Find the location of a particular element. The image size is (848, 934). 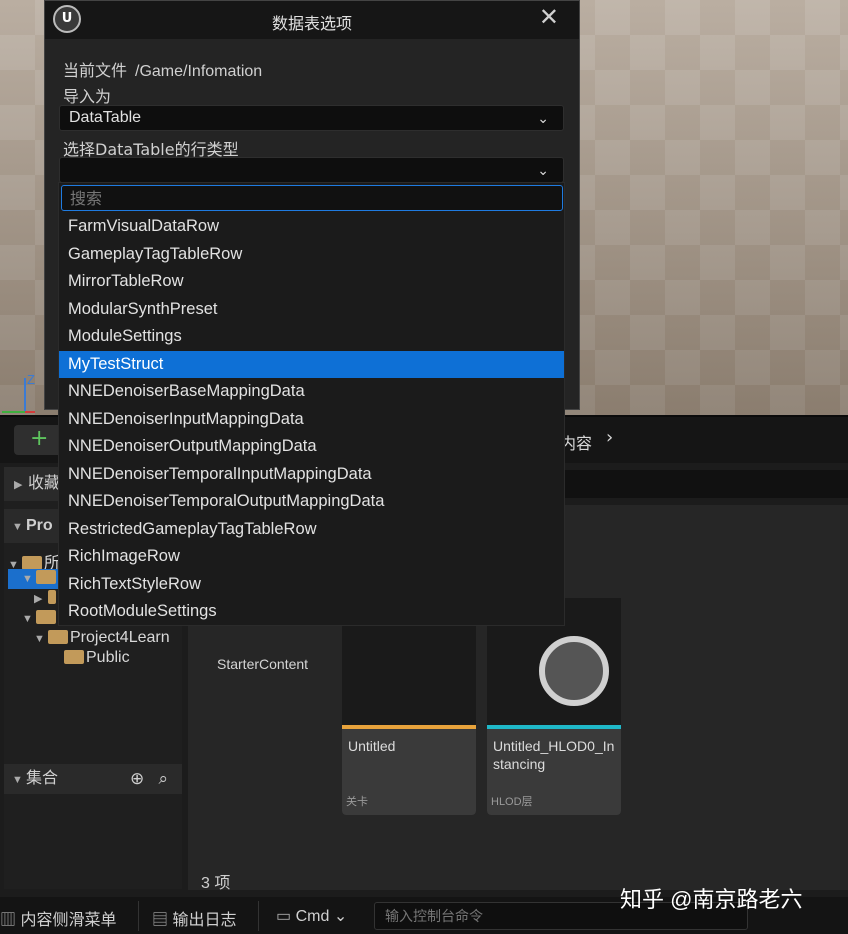

row-type-option: MyTestStruct is located at coordinates (311, 364).